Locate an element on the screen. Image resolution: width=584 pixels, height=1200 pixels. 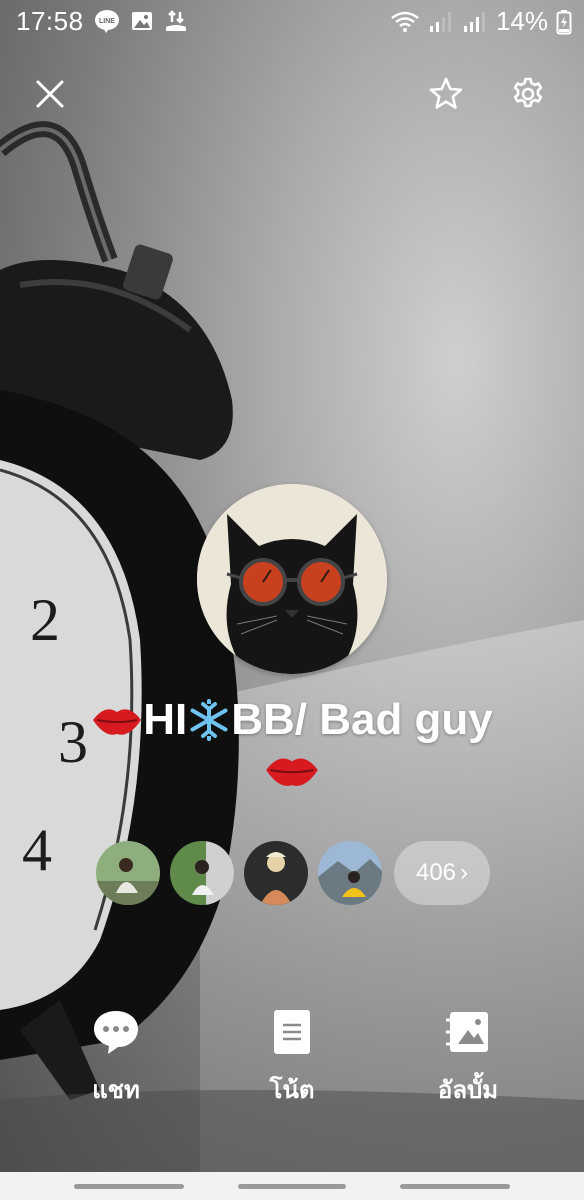
profile-avatar is located at coordinates (292, 579).